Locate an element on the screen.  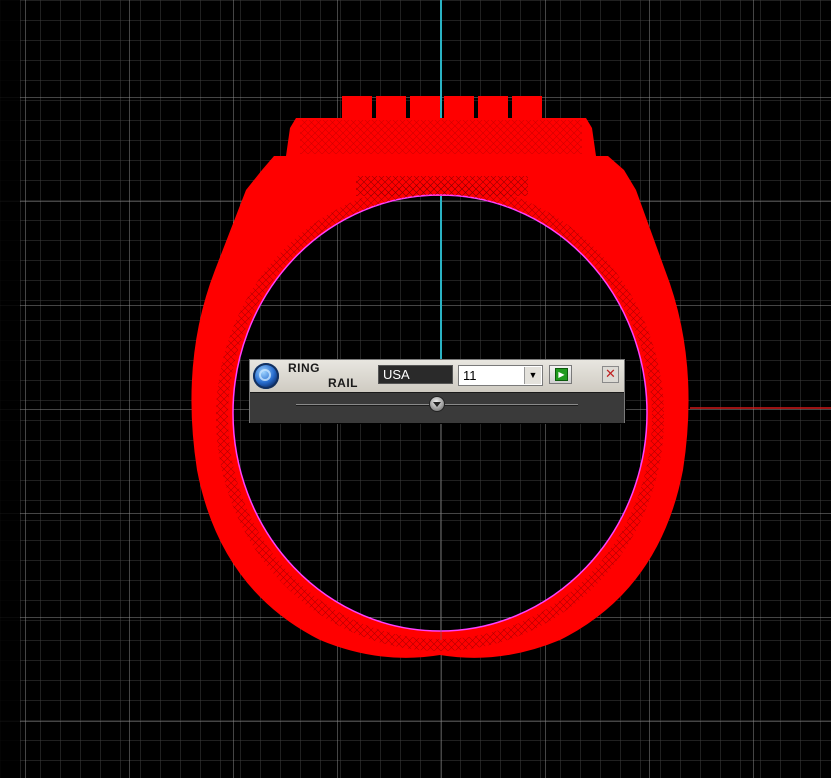
close-icon: ✕ is located at coordinates (610, 373).